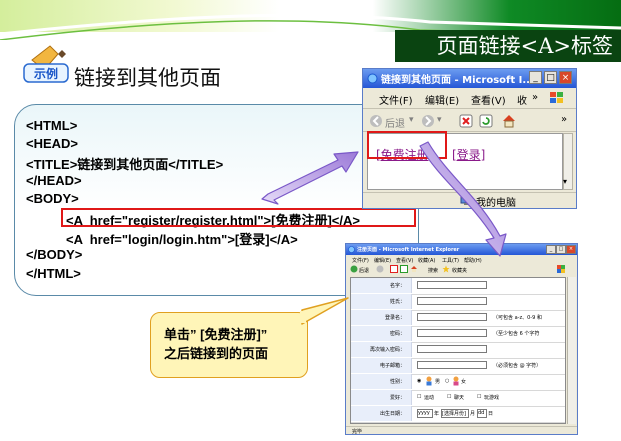 Image resolution: width=621 pixels, height=441 pixels. Describe the element at coordinates (463, 199) in the screenshot. I see `curved-arrow` at that location.